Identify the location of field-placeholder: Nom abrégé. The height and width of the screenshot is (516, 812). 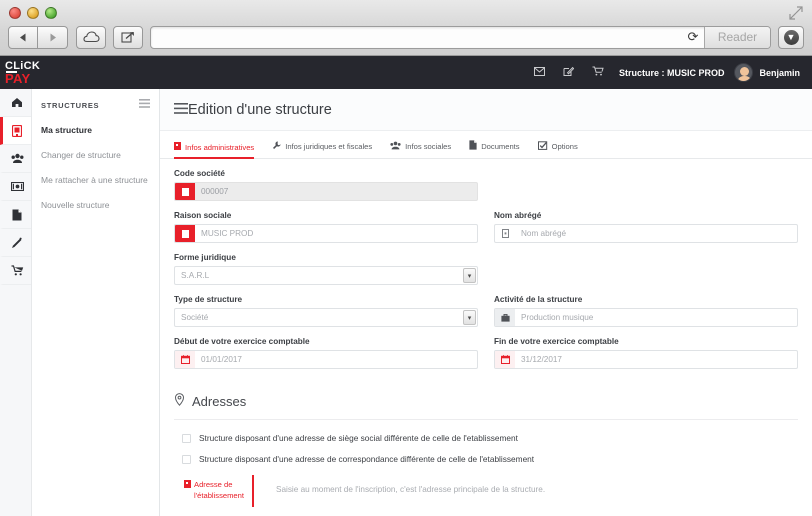
(544, 233).